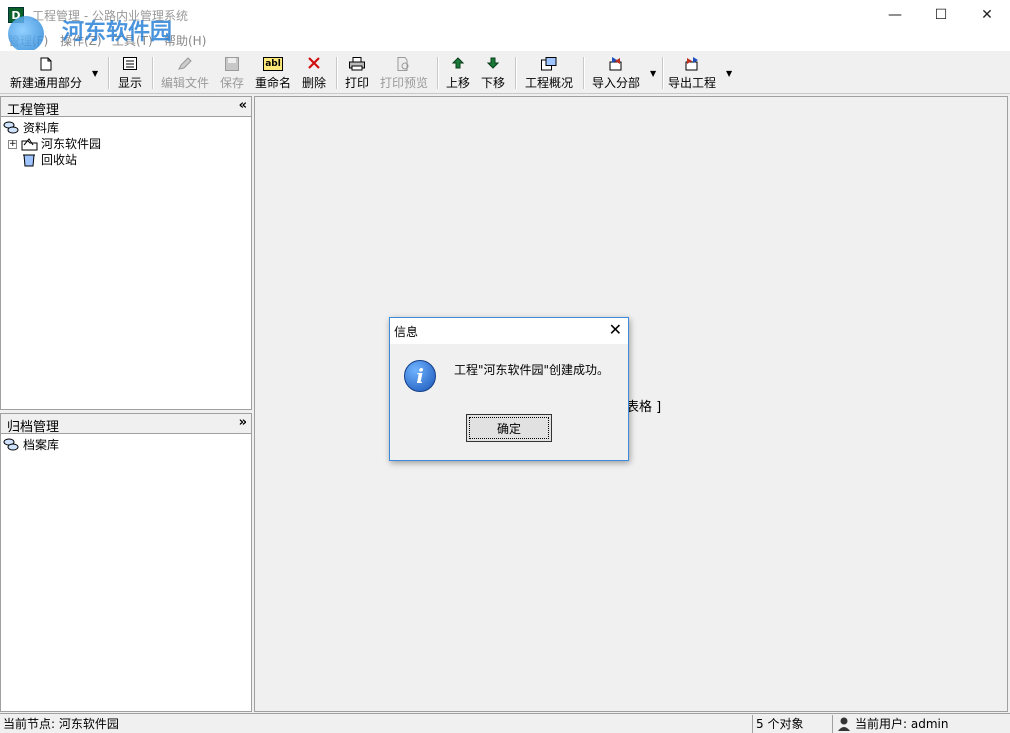  Describe the element at coordinates (692, 73) in the screenshot. I see `export-project-button: 导出工程` at that location.